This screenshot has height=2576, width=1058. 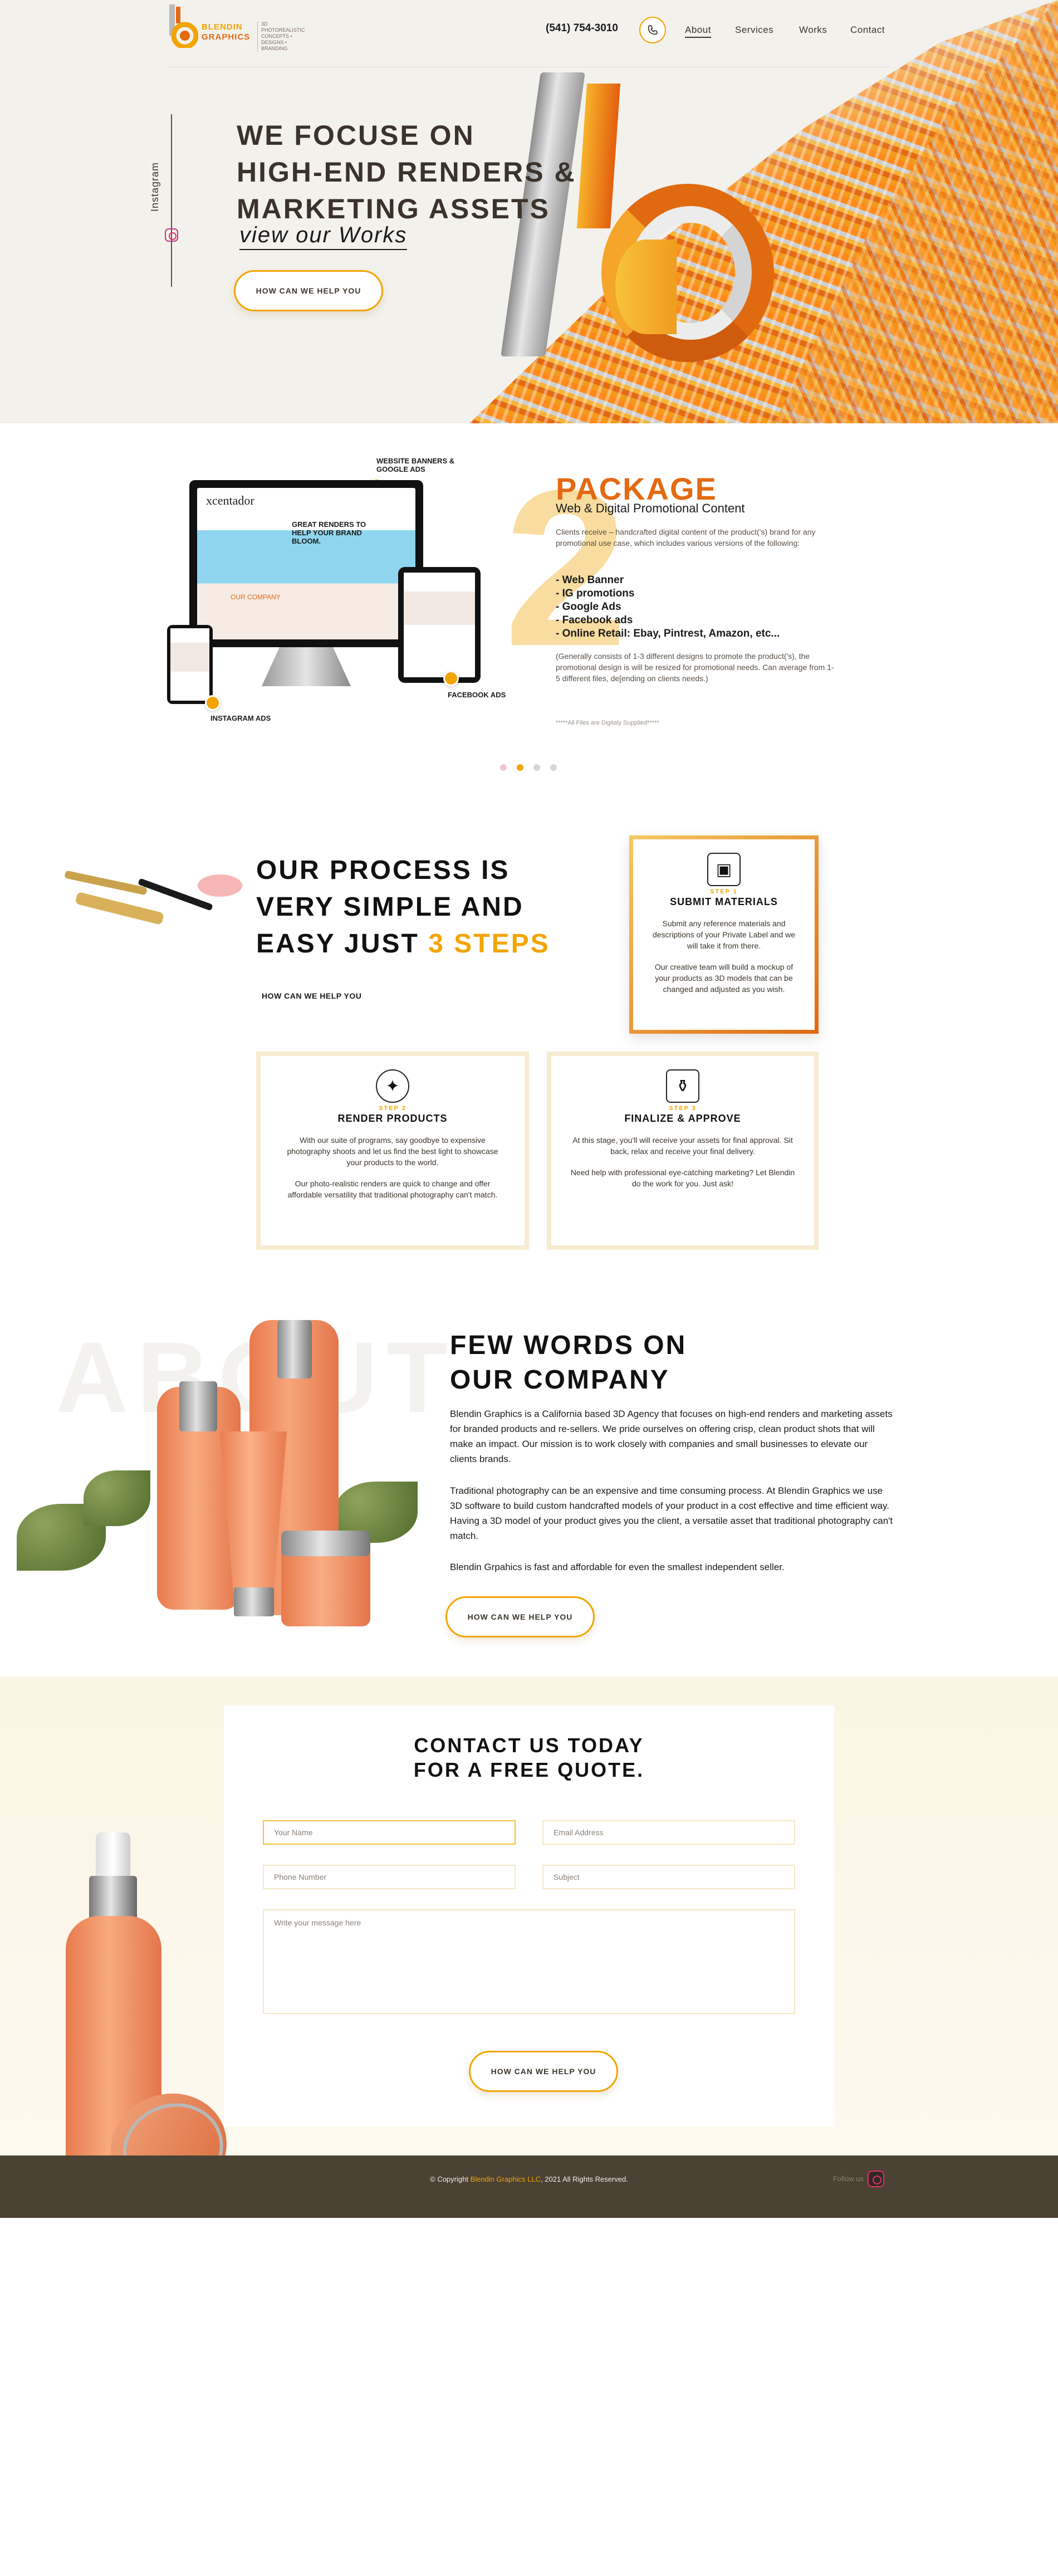 I want to click on desktop-mockup-stand, so click(x=306, y=666).